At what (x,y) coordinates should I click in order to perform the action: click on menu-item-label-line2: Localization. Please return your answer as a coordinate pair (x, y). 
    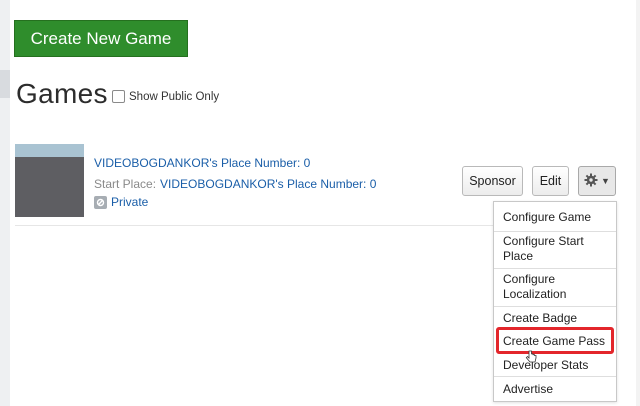
    Looking at the image, I should click on (535, 294).